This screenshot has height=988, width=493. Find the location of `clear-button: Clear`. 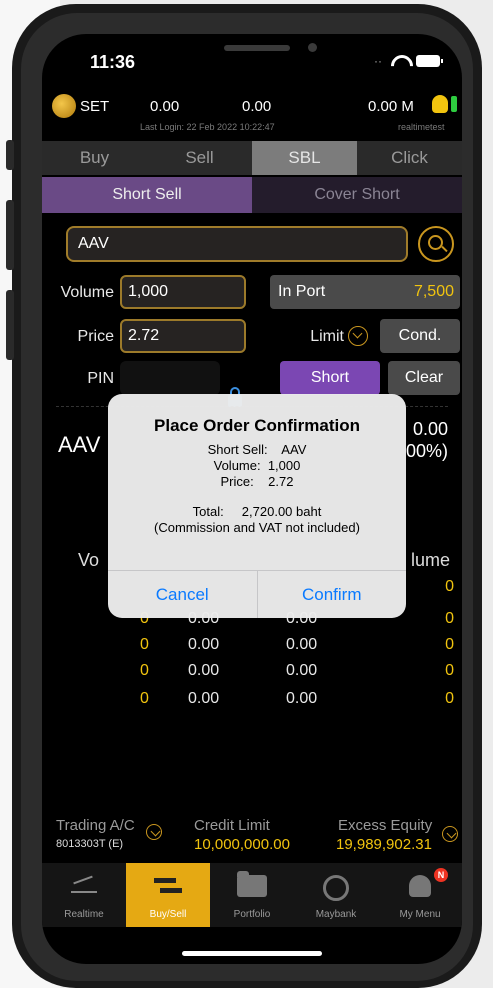

clear-button: Clear is located at coordinates (424, 378).